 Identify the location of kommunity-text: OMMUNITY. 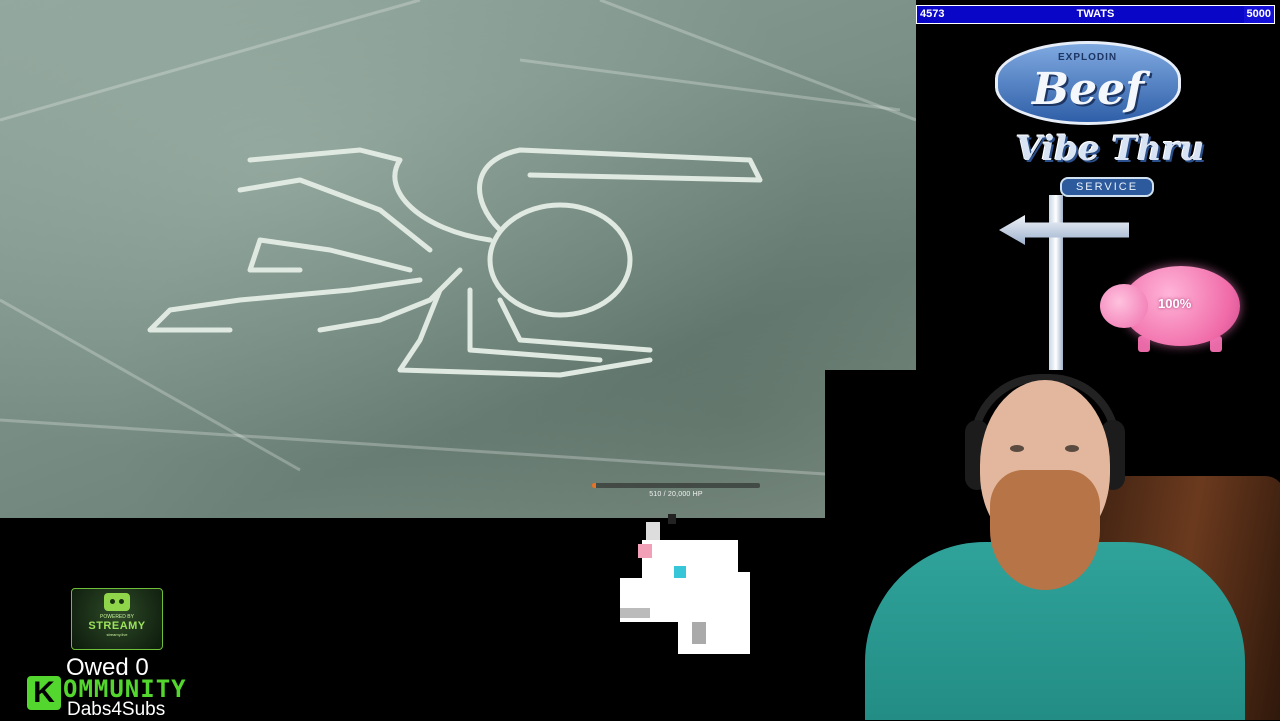
(125, 689).